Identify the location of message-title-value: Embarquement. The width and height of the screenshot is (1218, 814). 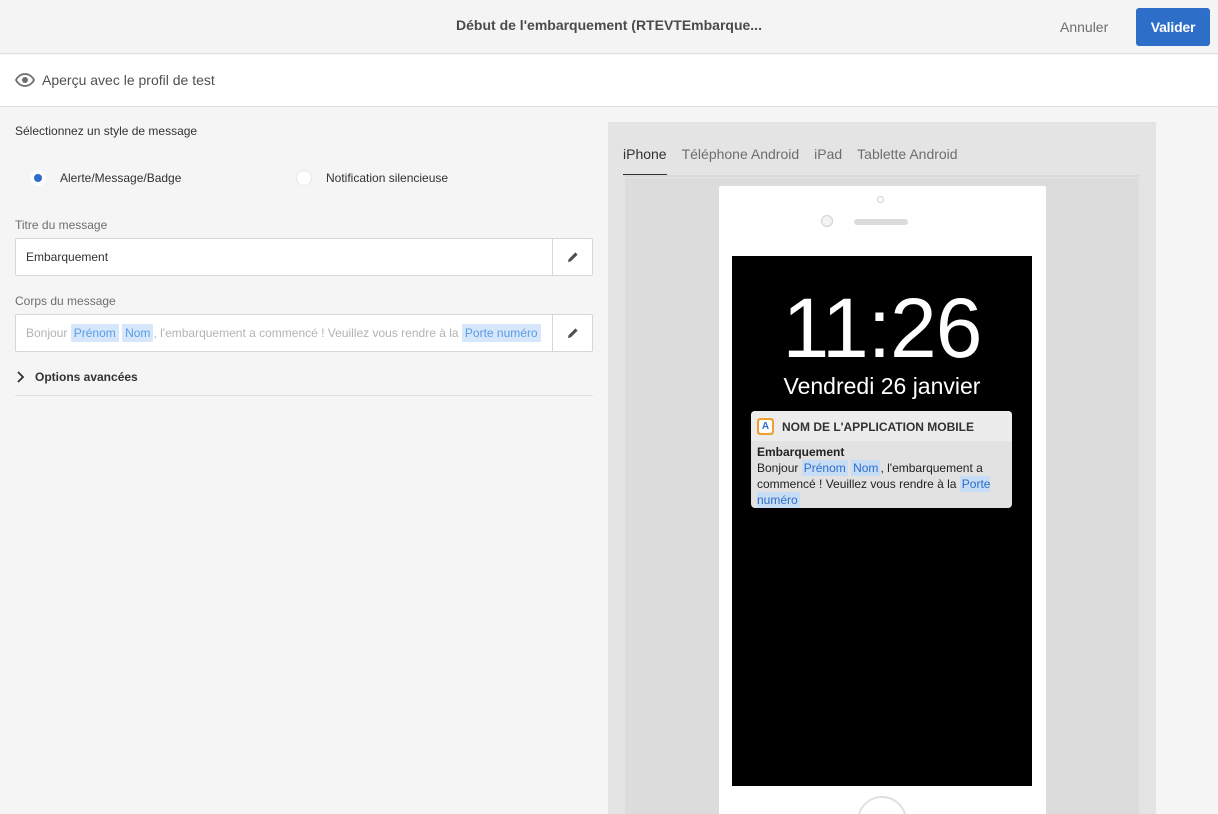
(67, 257).